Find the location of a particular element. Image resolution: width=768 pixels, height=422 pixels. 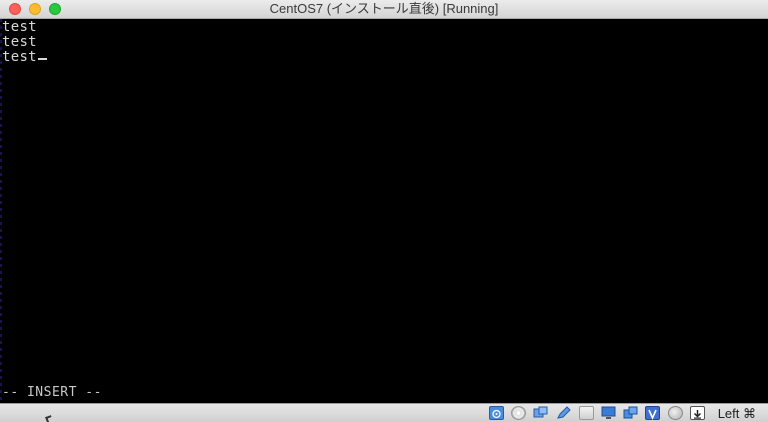

video-capture-icon is located at coordinates (630, 413).